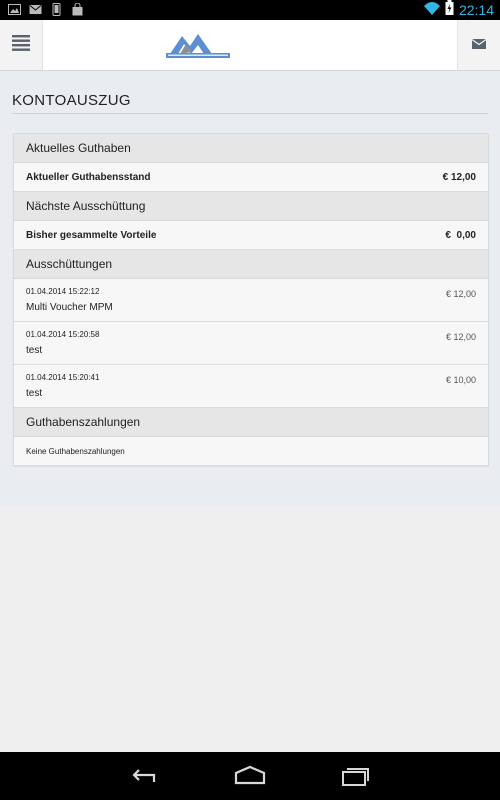 This screenshot has height=800, width=500. What do you see at coordinates (449, 10) in the screenshot?
I see `battery-charging-icon` at bounding box center [449, 10].